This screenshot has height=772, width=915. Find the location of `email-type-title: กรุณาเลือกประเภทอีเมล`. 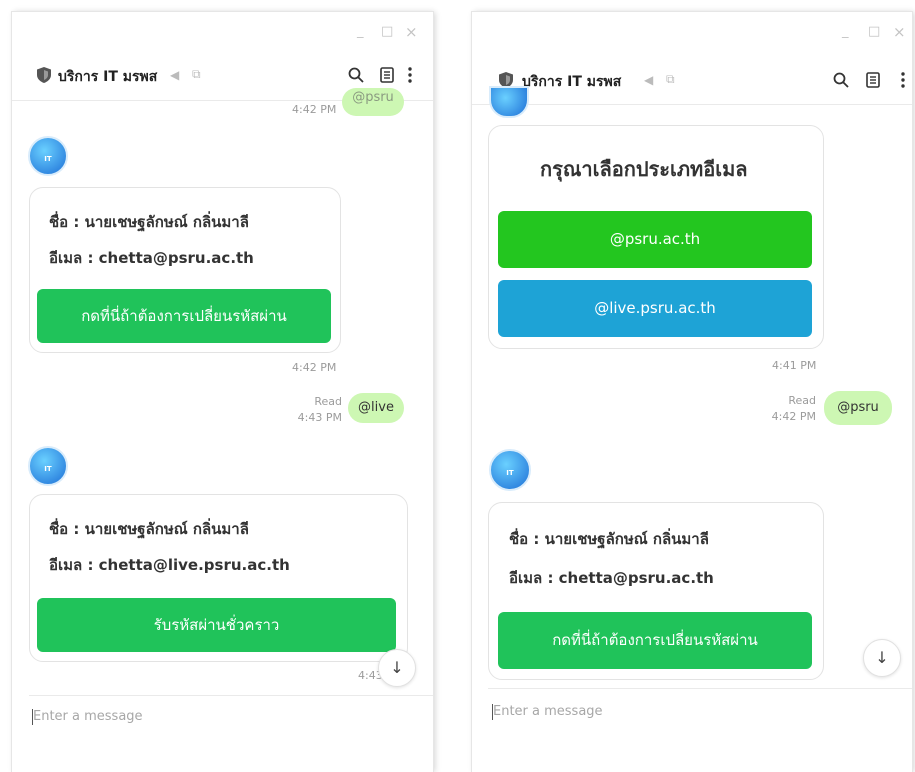

email-type-title: กรุณาเลือกประเภทอีเมล is located at coordinates (644, 169).